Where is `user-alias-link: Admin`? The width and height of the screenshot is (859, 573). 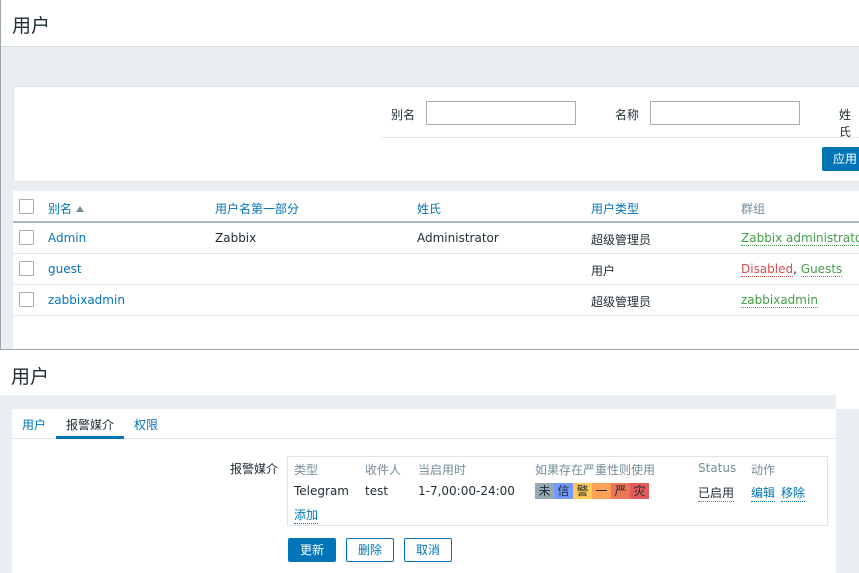
user-alias-link: Admin is located at coordinates (67, 238).